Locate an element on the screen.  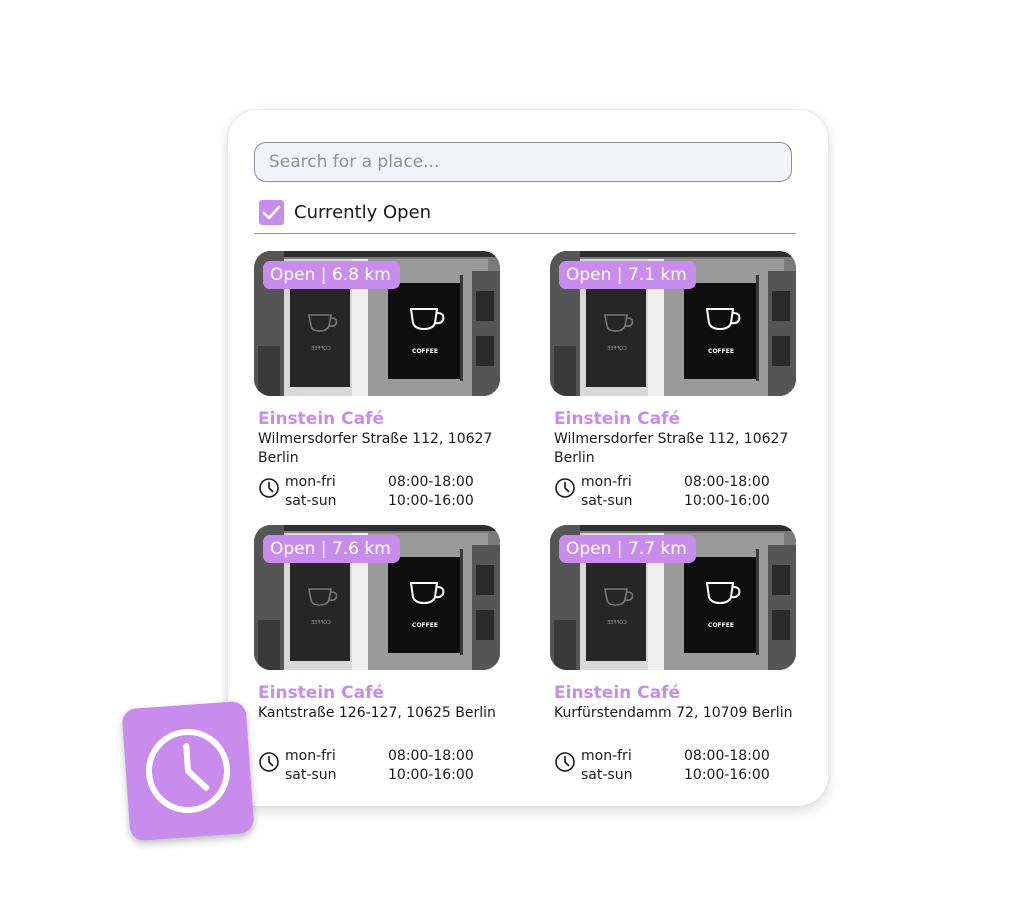
cafe-address: Kurfürstendamm 72, 10709 Berlin is located at coordinates (673, 713).